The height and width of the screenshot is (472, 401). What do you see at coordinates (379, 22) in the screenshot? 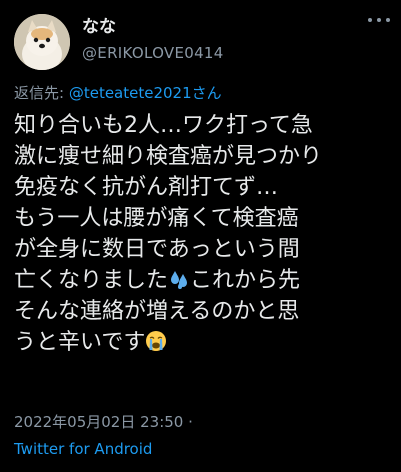
I see `more-options-icon` at bounding box center [379, 22].